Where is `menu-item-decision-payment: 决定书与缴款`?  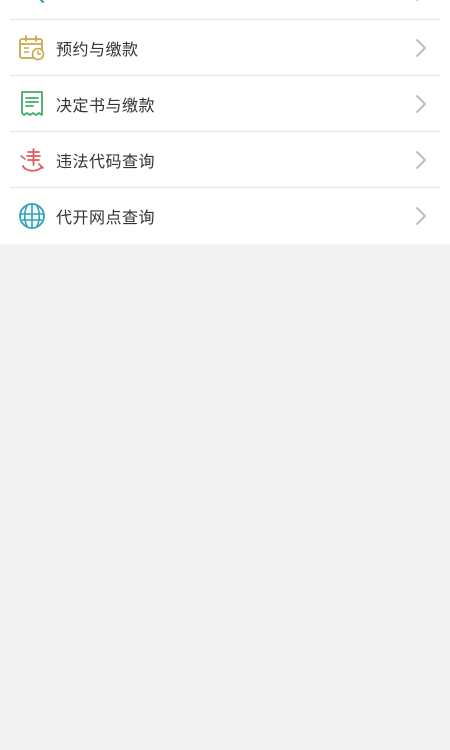
menu-item-decision-payment: 决定书与缴款 is located at coordinates (225, 104).